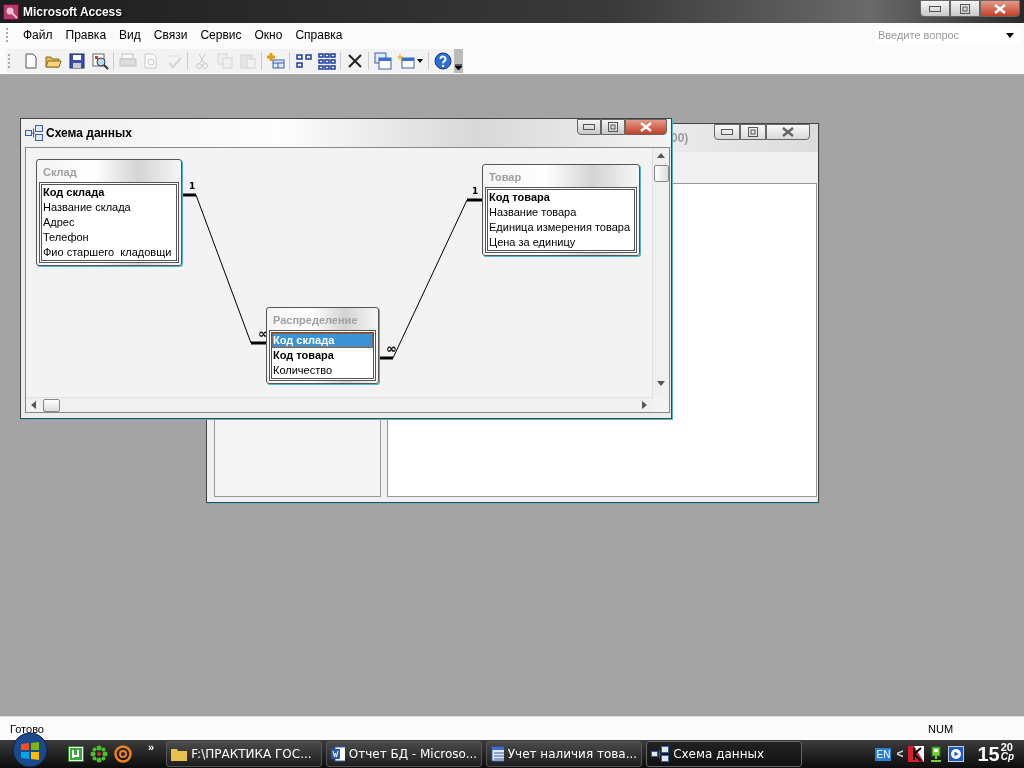  What do you see at coordinates (170, 35) in the screenshot?
I see `menu-item: Связи` at bounding box center [170, 35].